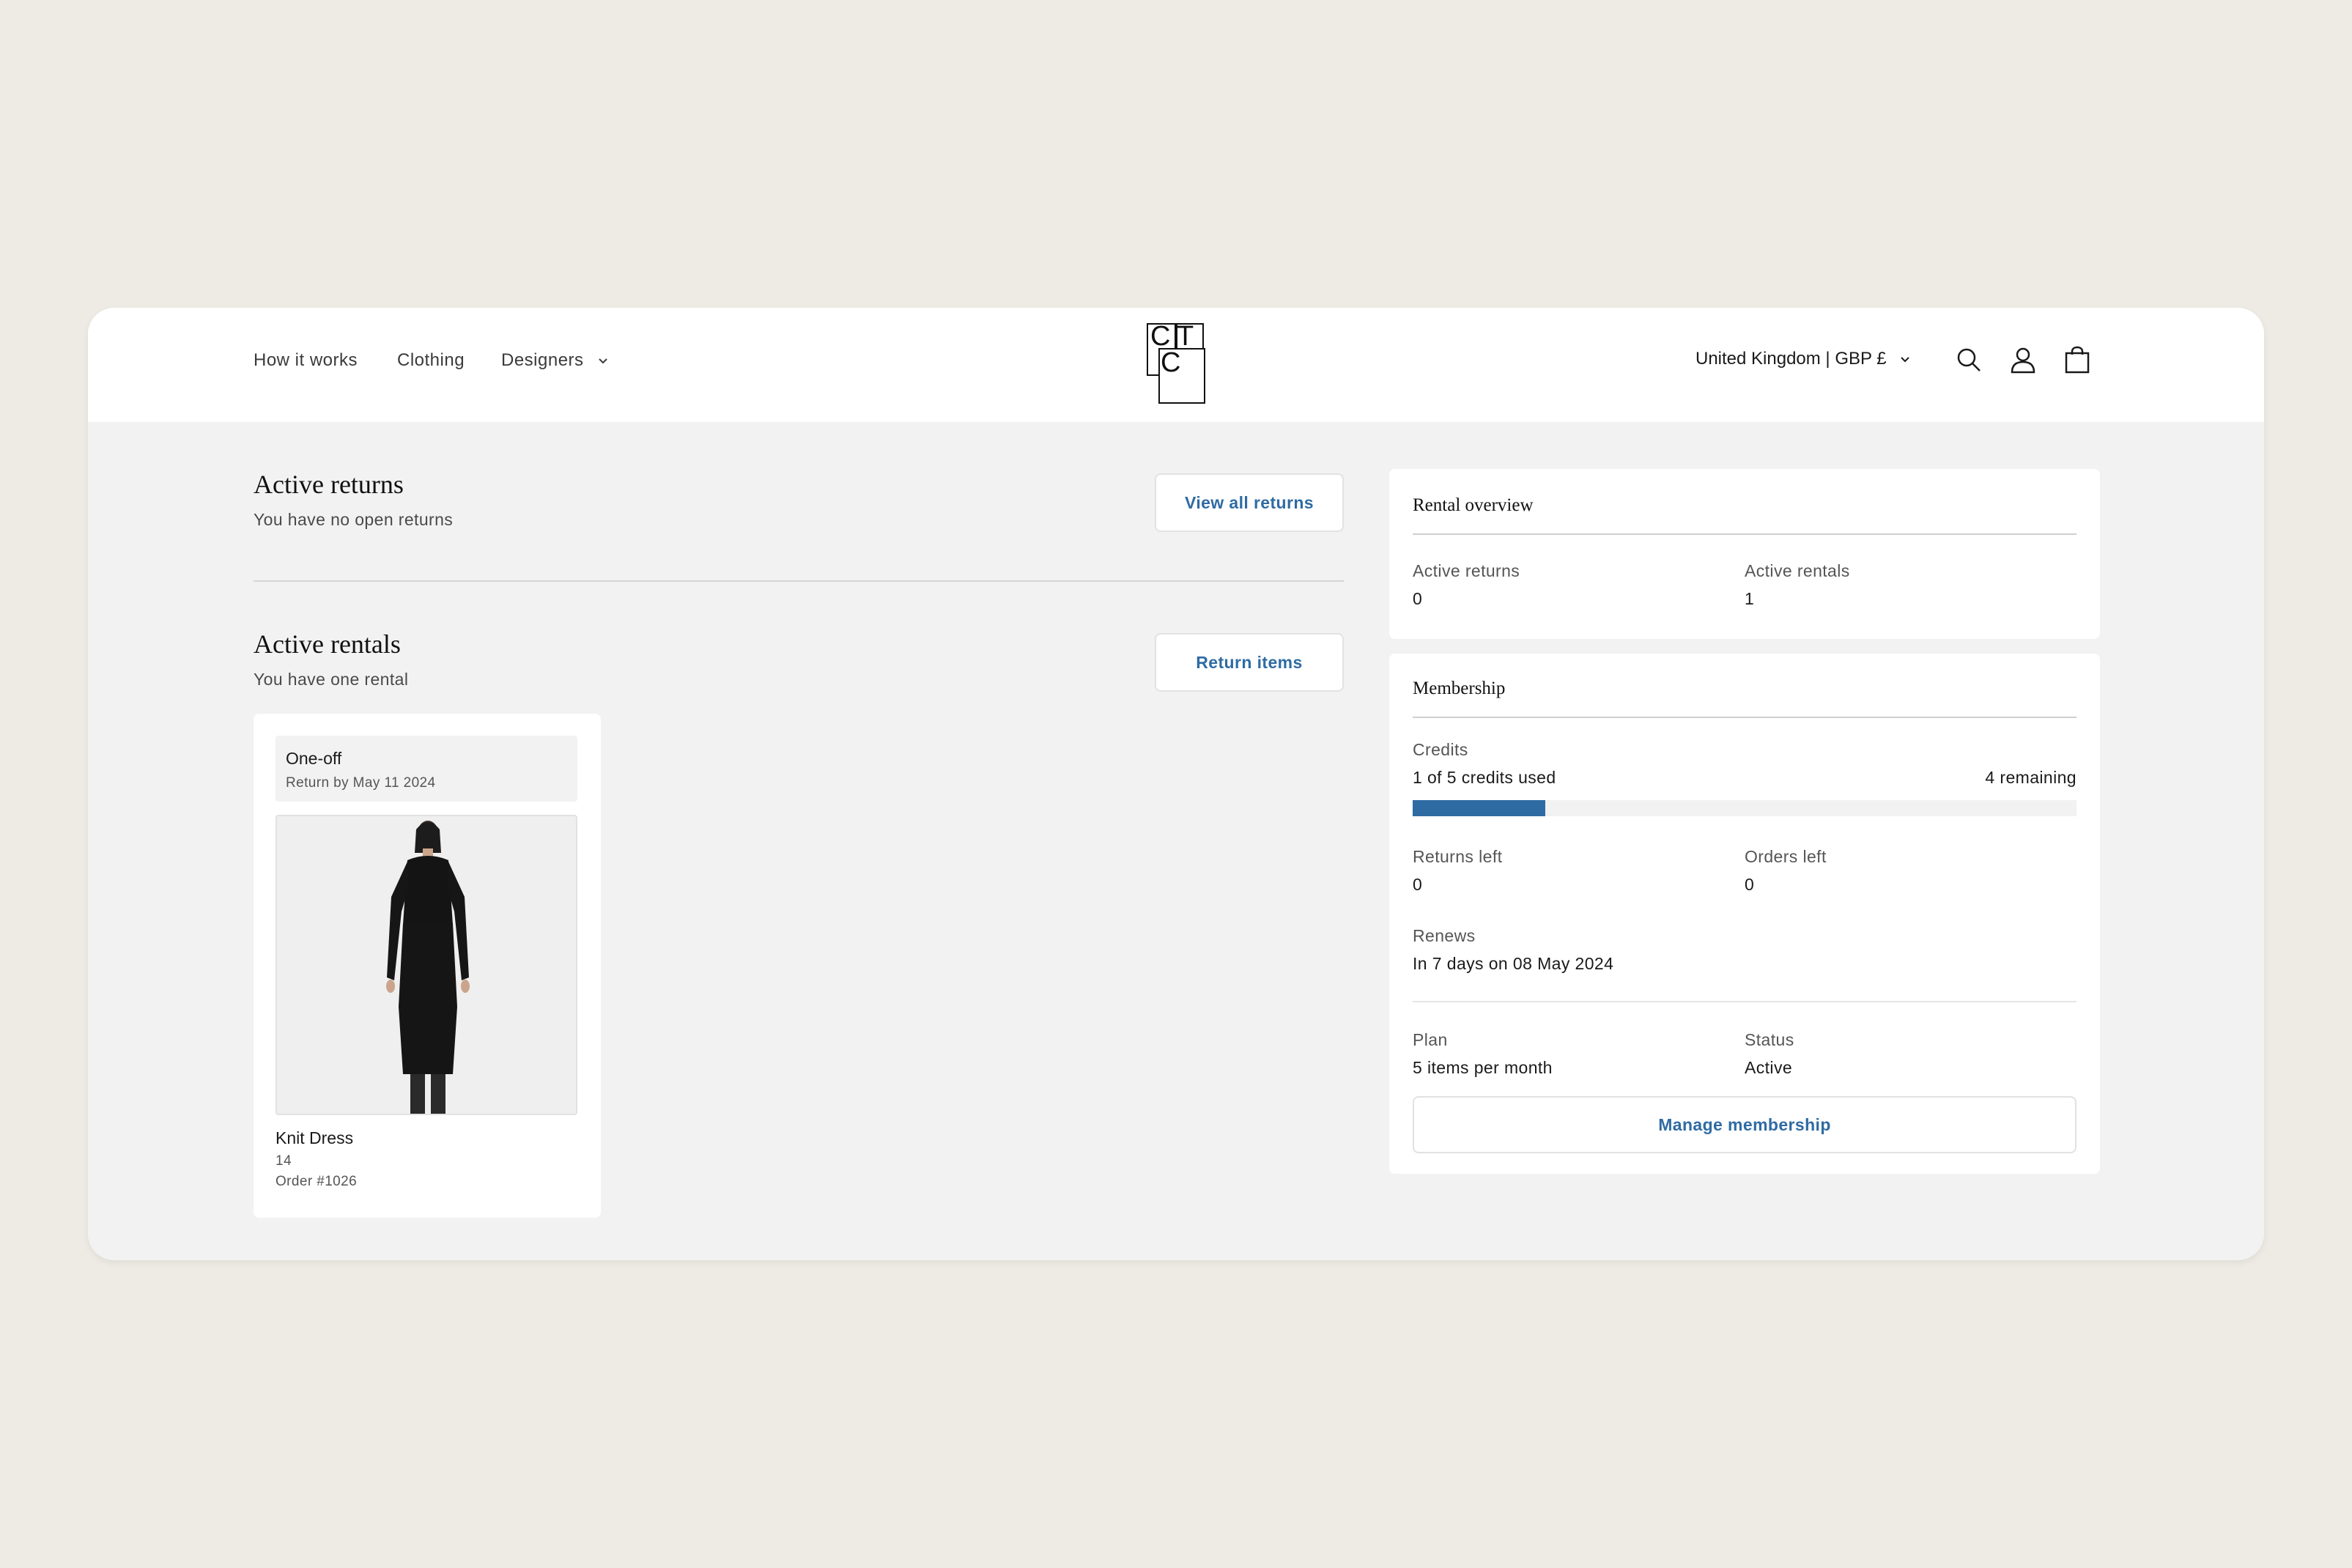  I want to click on manage-membership-button: Manage membership, so click(1745, 1124).